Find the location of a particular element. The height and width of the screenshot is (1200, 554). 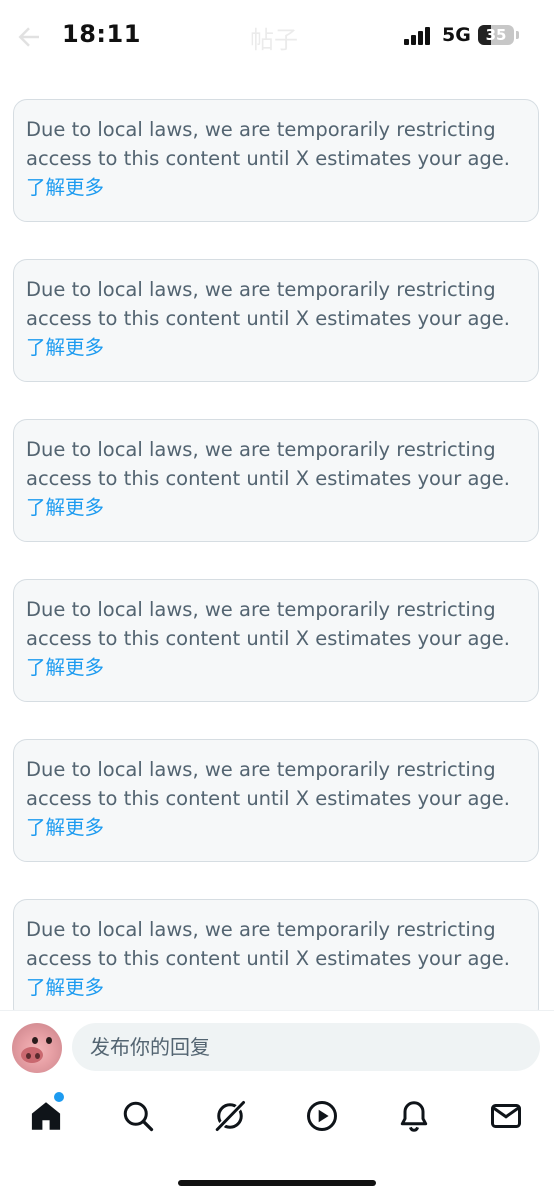

tab-grok is located at coordinates (230, 1116).